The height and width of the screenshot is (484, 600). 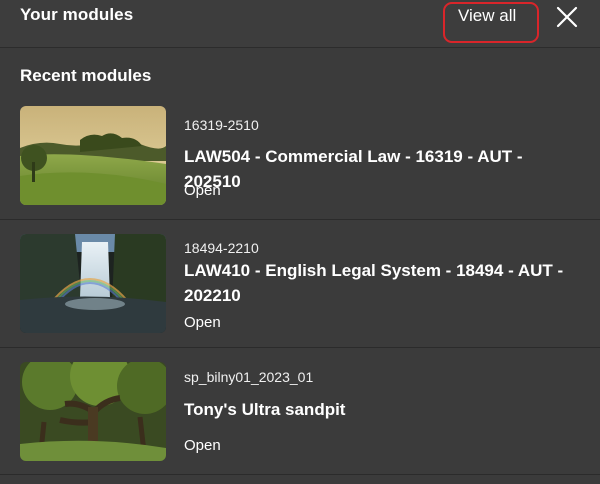 I want to click on view-all-link: View all, so click(x=487, y=16).